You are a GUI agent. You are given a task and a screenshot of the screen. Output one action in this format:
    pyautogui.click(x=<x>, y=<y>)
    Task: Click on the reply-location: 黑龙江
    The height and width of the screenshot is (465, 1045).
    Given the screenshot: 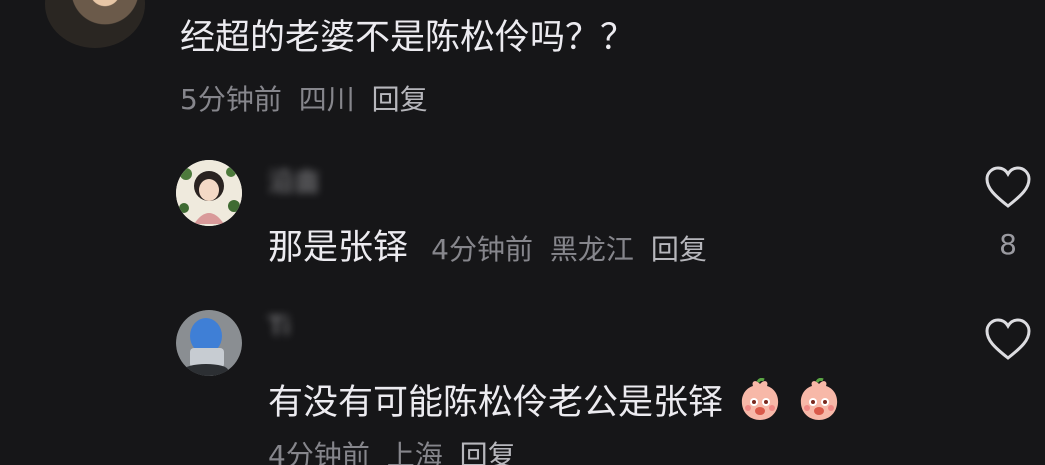 What is the action you would take?
    pyautogui.click(x=591, y=249)
    